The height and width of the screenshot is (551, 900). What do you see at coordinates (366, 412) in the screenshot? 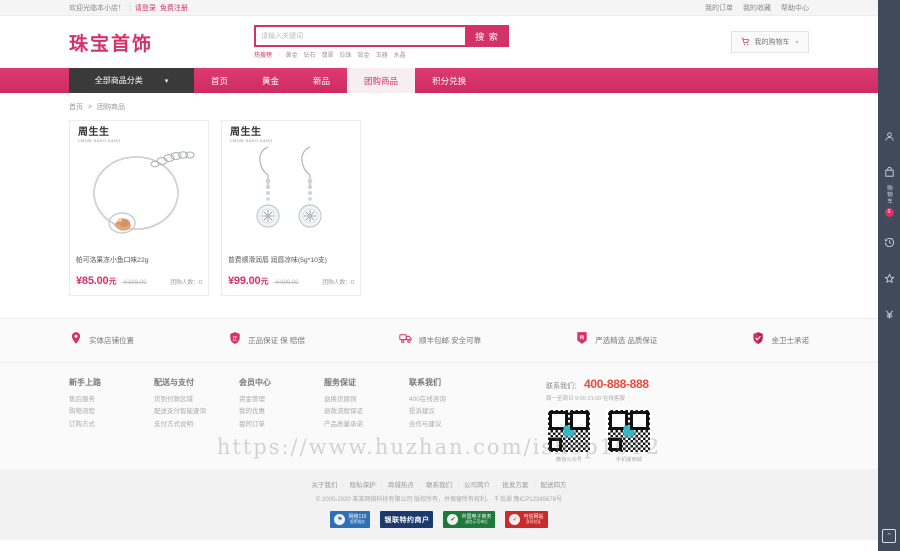
I see `footer-link: 退款流程保证` at bounding box center [366, 412].